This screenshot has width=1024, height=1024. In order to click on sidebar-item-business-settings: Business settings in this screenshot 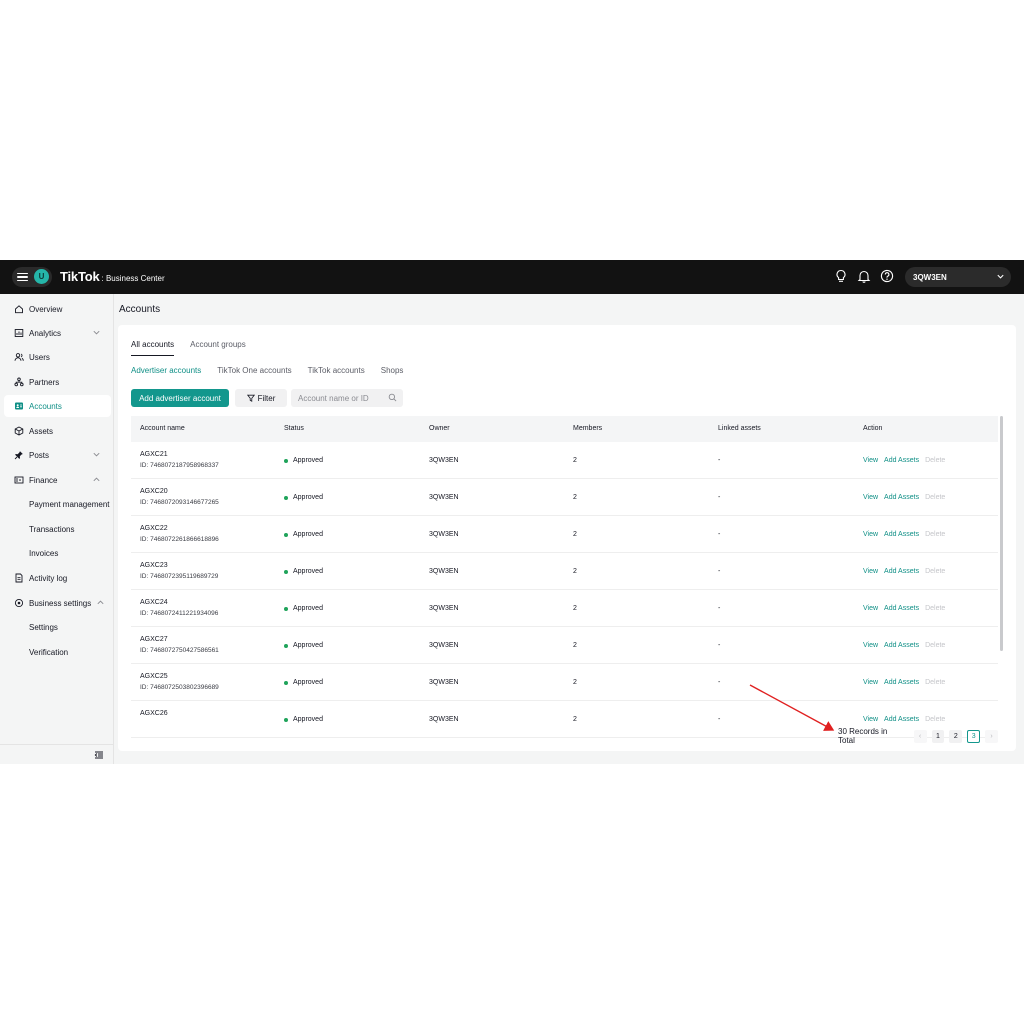, I will do `click(57, 603)`.